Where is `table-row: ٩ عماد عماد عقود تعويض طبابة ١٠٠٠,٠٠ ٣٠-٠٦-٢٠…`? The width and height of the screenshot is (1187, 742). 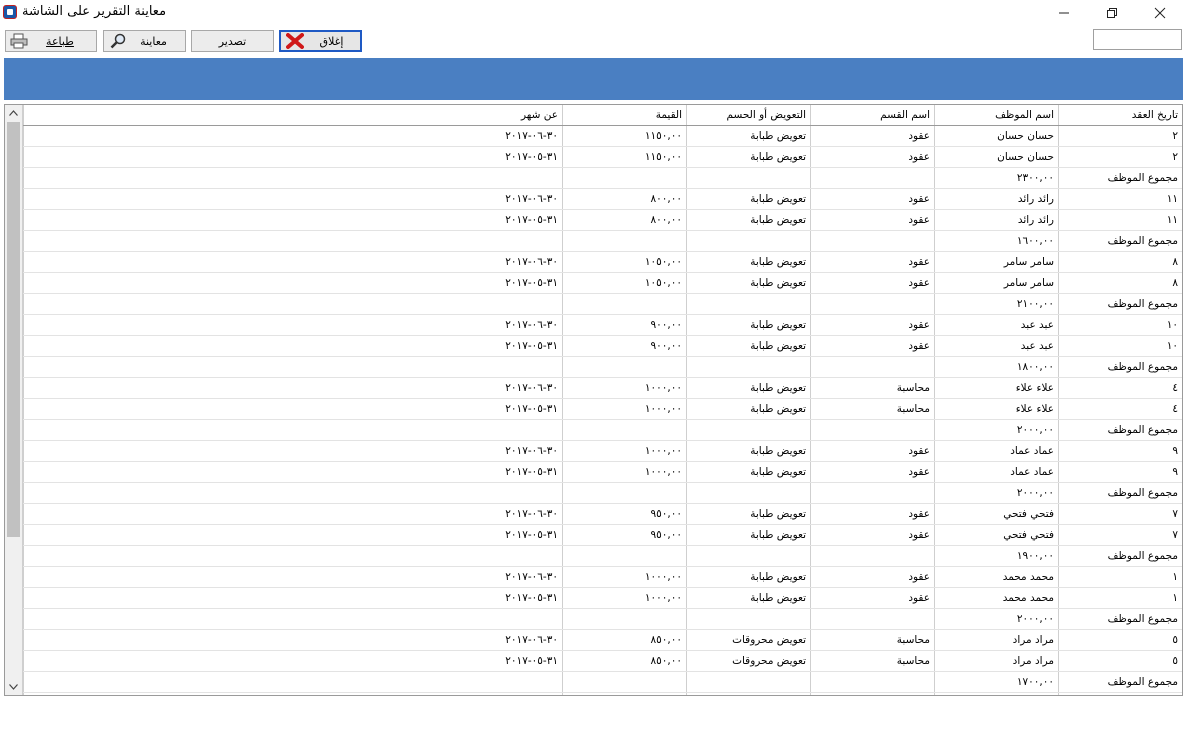
table-row: ٩ عماد عماد عقود تعويض طبابة ١٠٠٠,٠٠ ٣٠-٠٦-٢٠… is located at coordinates (602, 451).